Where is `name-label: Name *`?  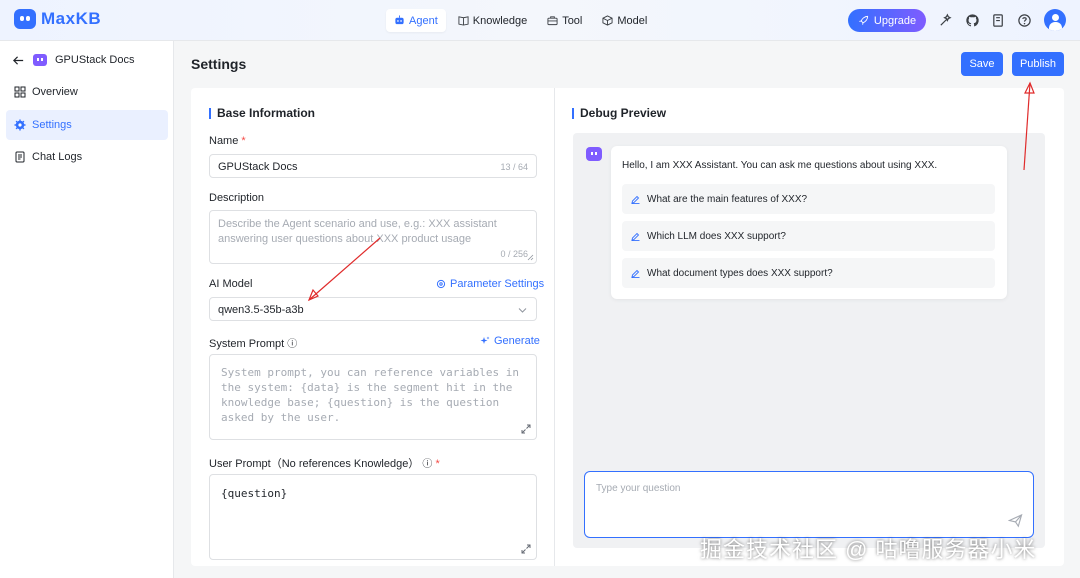 name-label: Name * is located at coordinates (227, 141).